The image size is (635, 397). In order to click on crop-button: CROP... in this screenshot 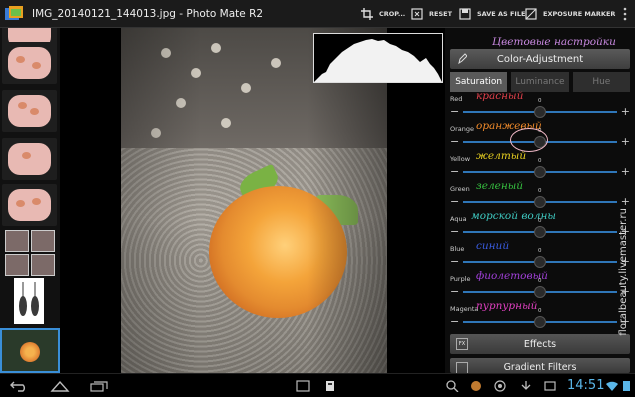, I will do `click(383, 14)`.